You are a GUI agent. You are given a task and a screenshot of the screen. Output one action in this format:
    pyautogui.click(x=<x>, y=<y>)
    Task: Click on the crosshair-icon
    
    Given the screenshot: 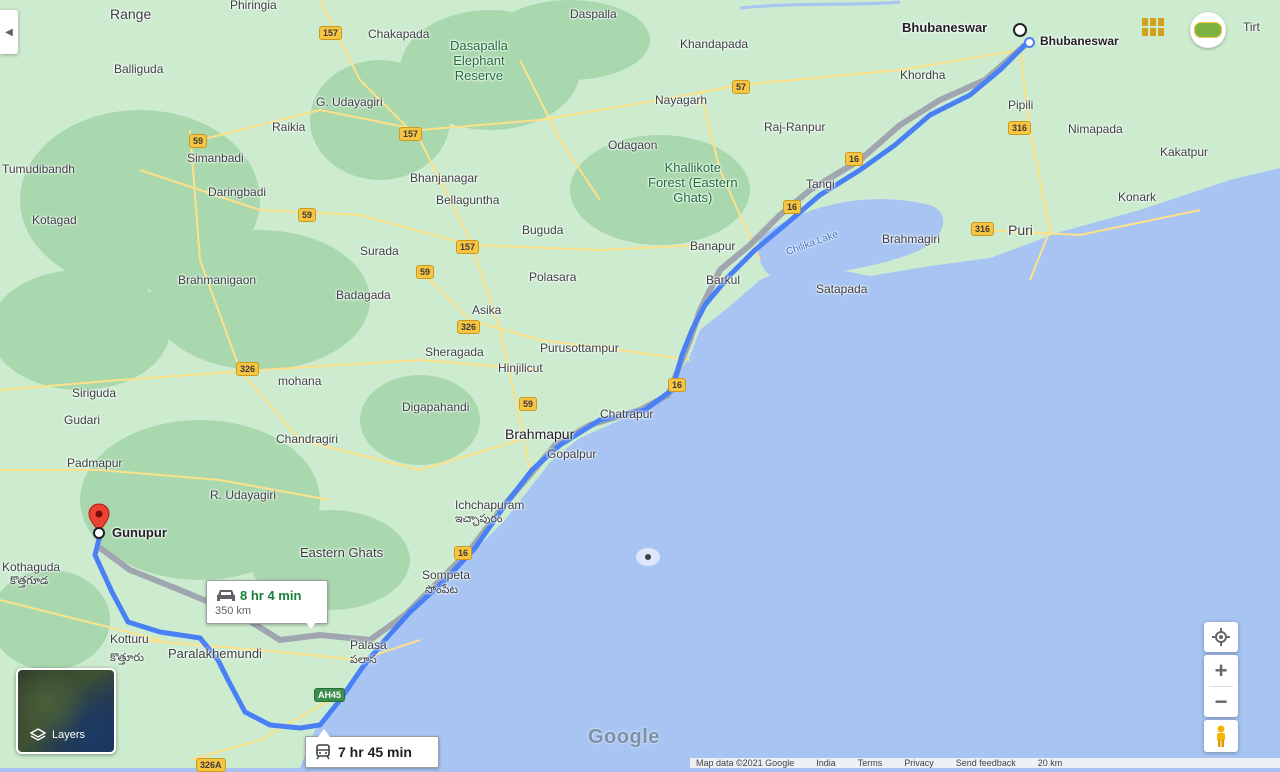 What is the action you would take?
    pyautogui.click(x=1221, y=637)
    